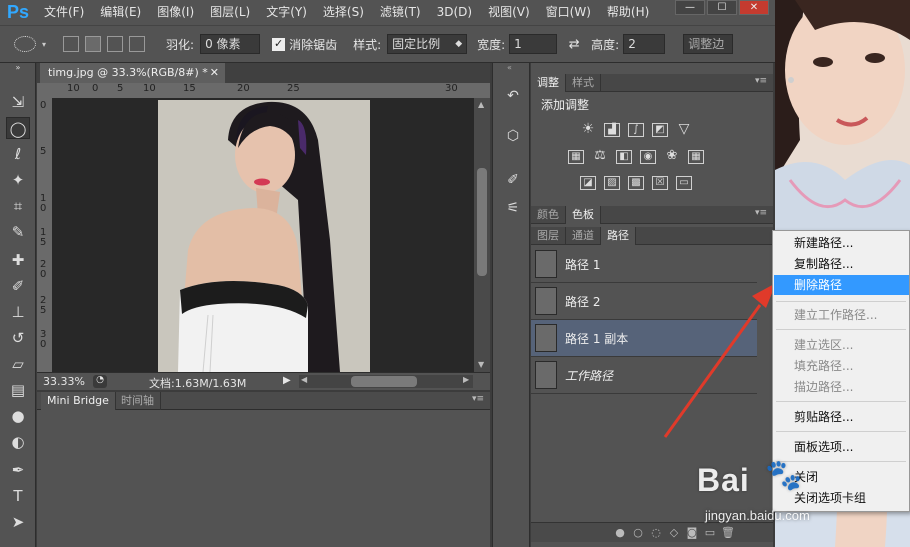  Describe the element at coordinates (684, 183) in the screenshot. I see `gradient-map-icon: ▭` at that location.